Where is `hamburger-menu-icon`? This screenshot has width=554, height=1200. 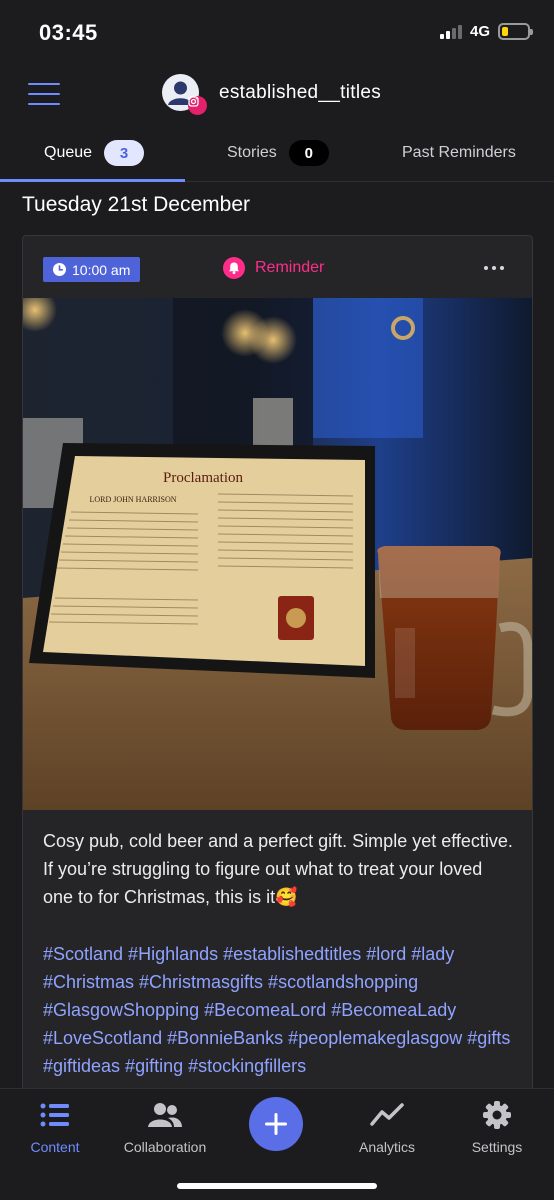
hamburger-menu-icon is located at coordinates (44, 94).